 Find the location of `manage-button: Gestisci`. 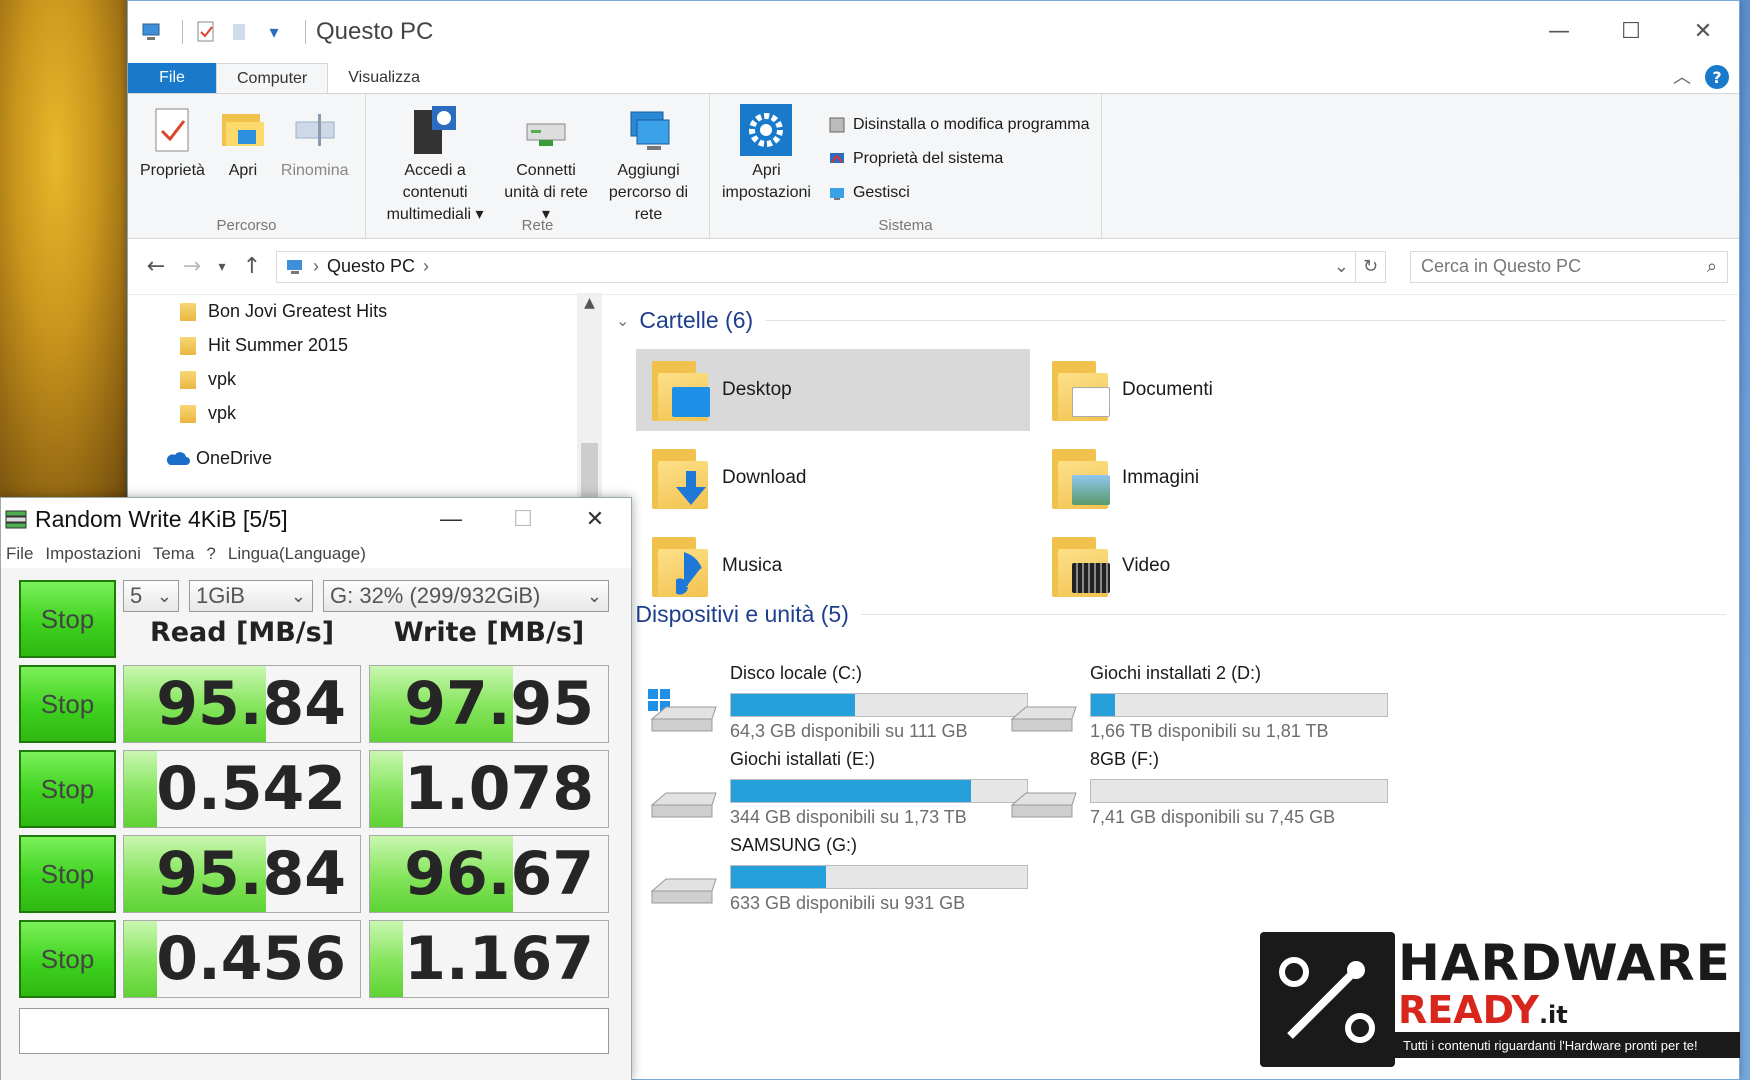

manage-button: Gestisci is located at coordinates (958, 193).